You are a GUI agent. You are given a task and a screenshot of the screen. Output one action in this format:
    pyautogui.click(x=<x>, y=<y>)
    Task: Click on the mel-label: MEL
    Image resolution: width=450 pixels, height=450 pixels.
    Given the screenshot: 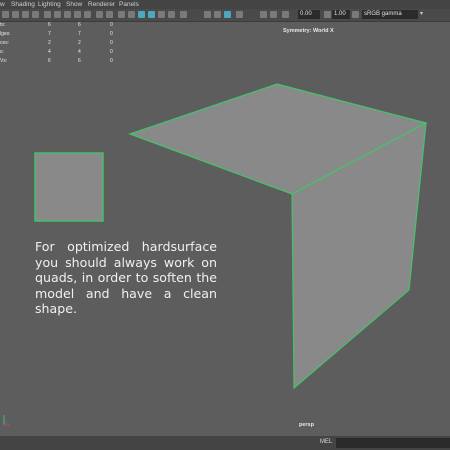 What is the action you would take?
    pyautogui.click(x=326, y=442)
    